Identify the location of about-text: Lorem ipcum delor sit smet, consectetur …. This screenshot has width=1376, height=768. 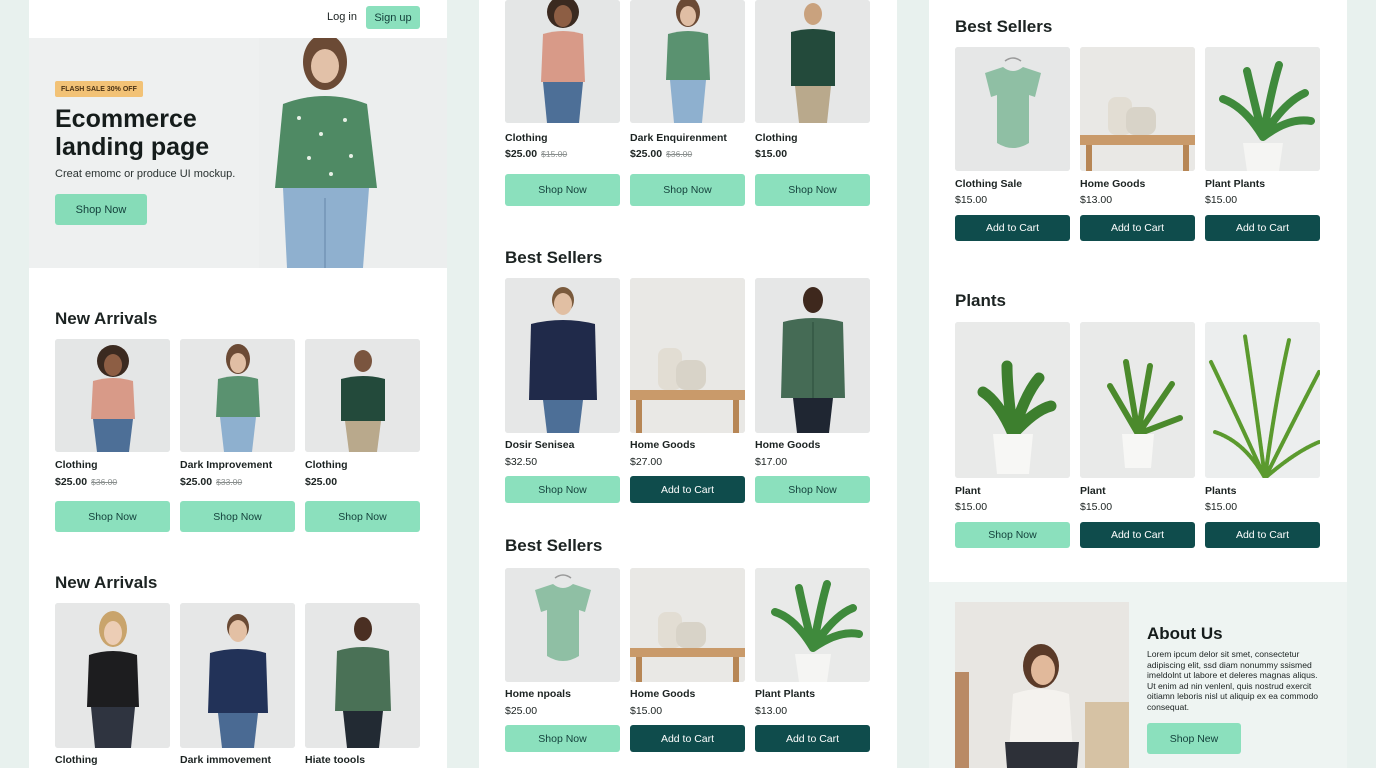
(1233, 680).